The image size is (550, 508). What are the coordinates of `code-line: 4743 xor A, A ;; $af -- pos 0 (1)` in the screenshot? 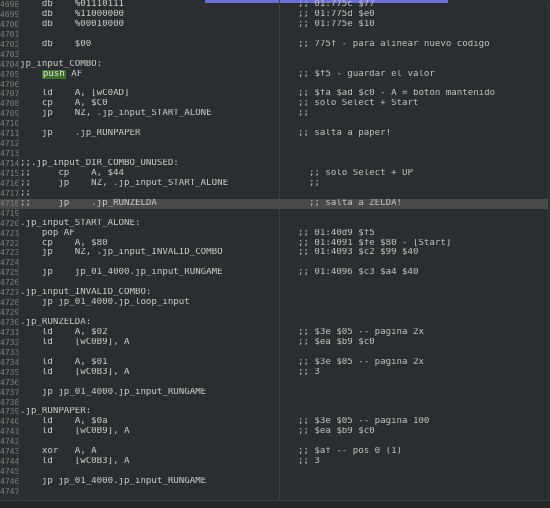 It's located at (275, 452).